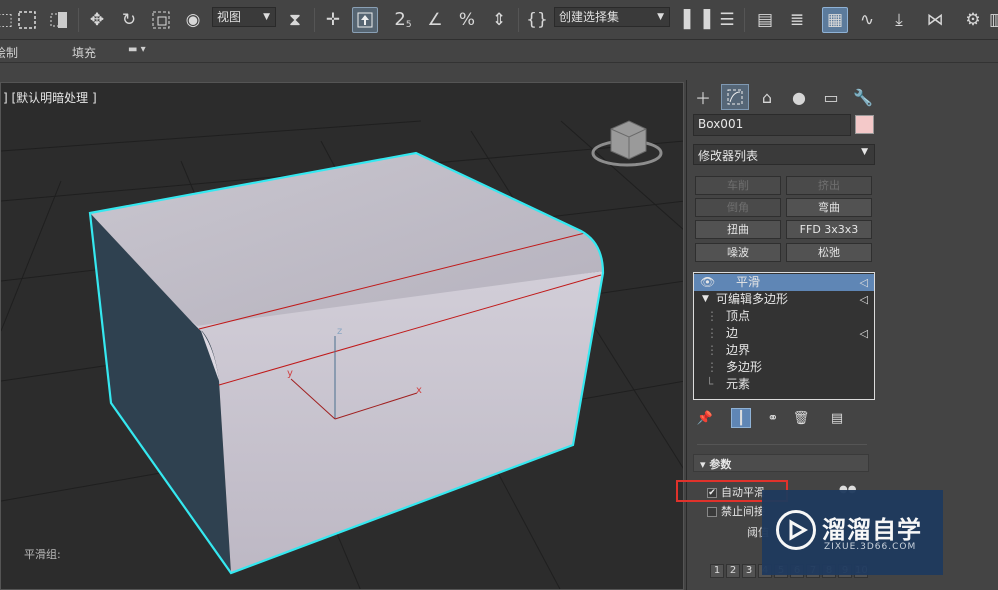  I want to click on align-icon: ☰, so click(727, 20).